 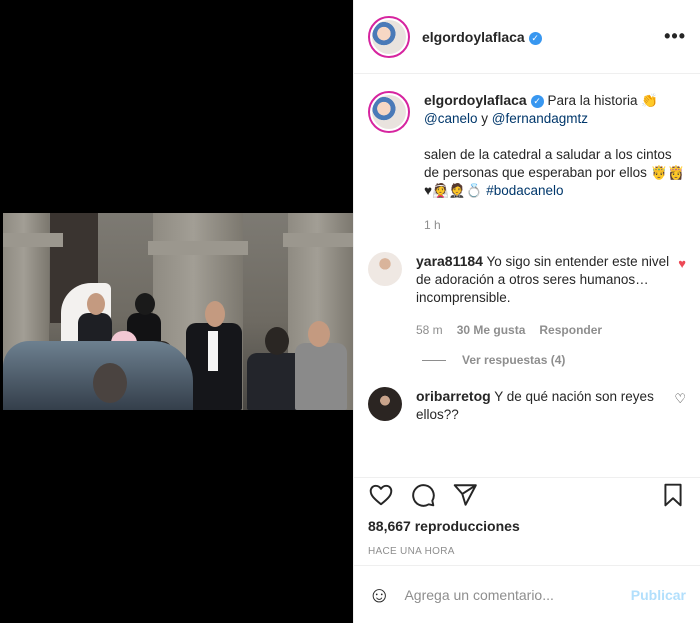 I want to click on comment-meta: 58 m 30 Me gusta Responder, so click(x=543, y=330).